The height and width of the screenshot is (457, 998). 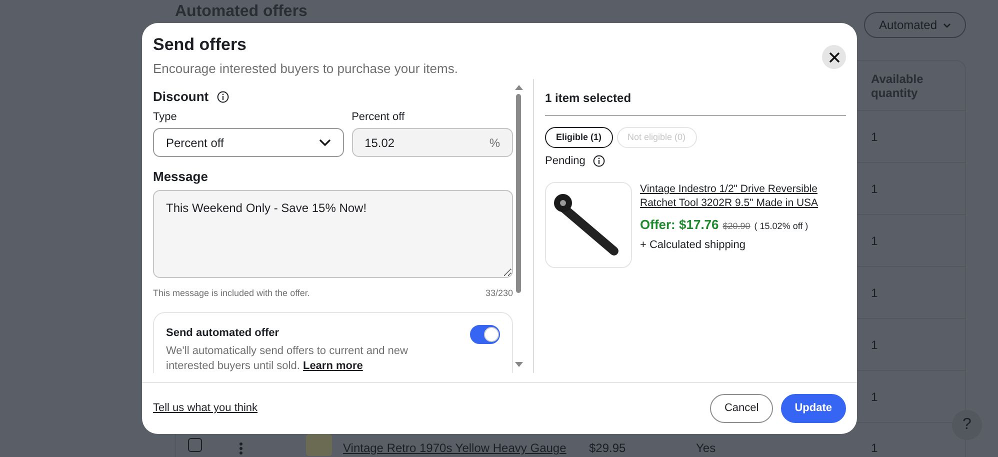 What do you see at coordinates (781, 226) in the screenshot?
I see `discount-text: ( 15.02% off )` at bounding box center [781, 226].